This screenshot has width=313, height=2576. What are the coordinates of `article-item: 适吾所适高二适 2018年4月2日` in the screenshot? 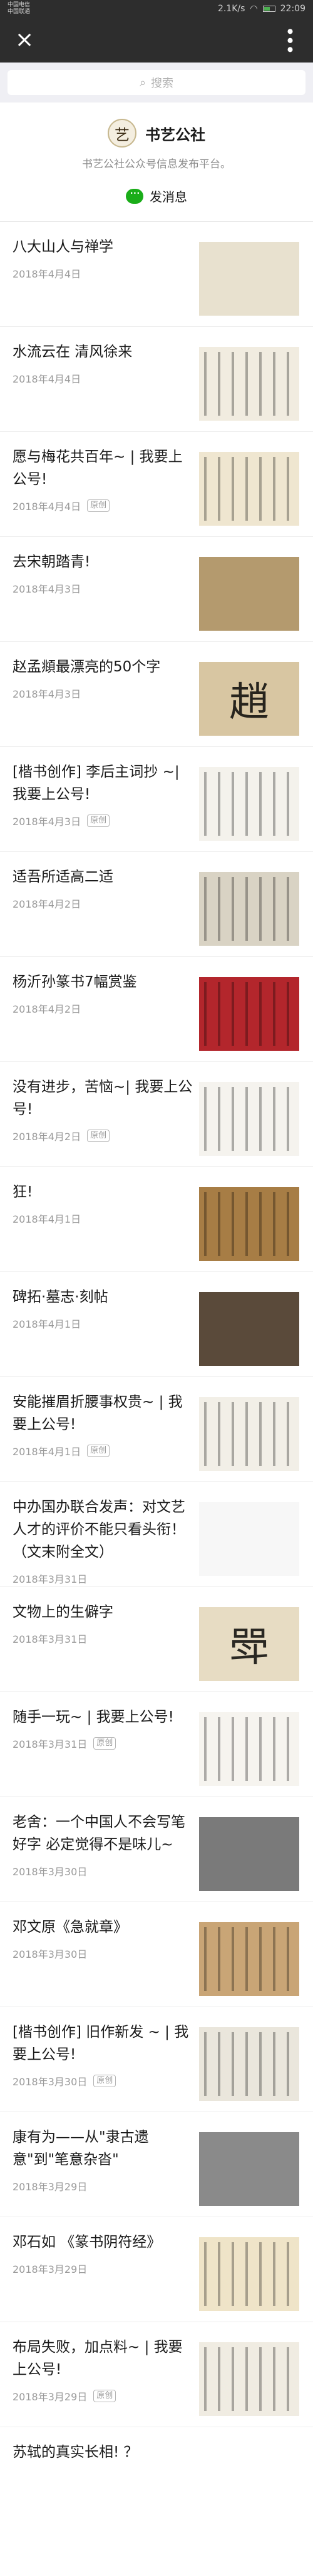 It's located at (157, 904).